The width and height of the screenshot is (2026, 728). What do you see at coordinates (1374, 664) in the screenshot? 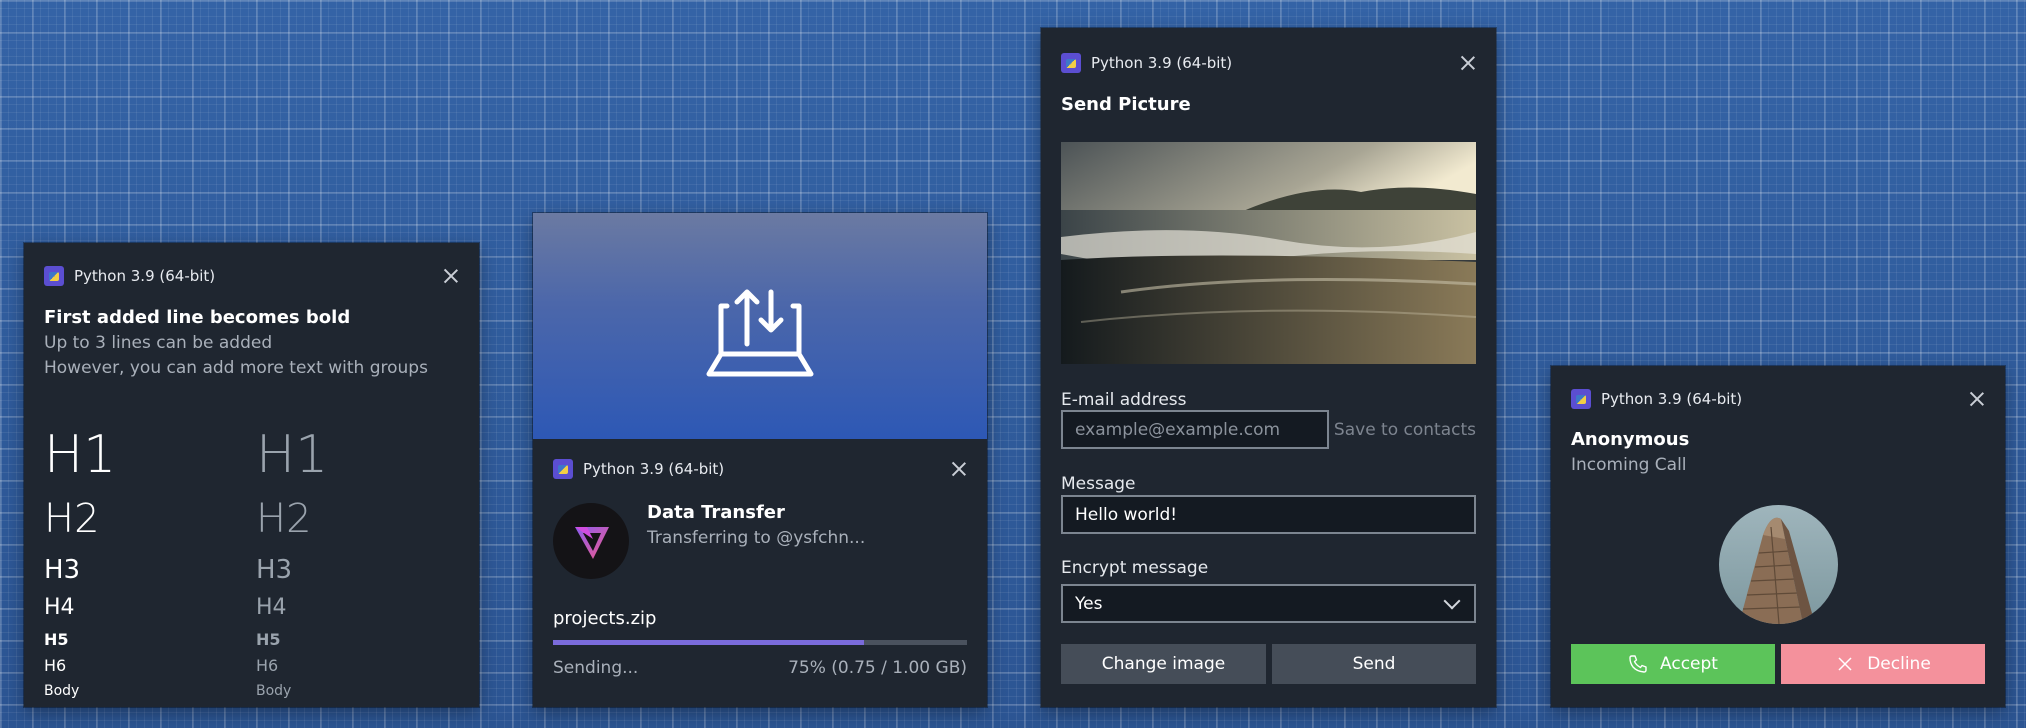
I see `send-button: Send` at bounding box center [1374, 664].